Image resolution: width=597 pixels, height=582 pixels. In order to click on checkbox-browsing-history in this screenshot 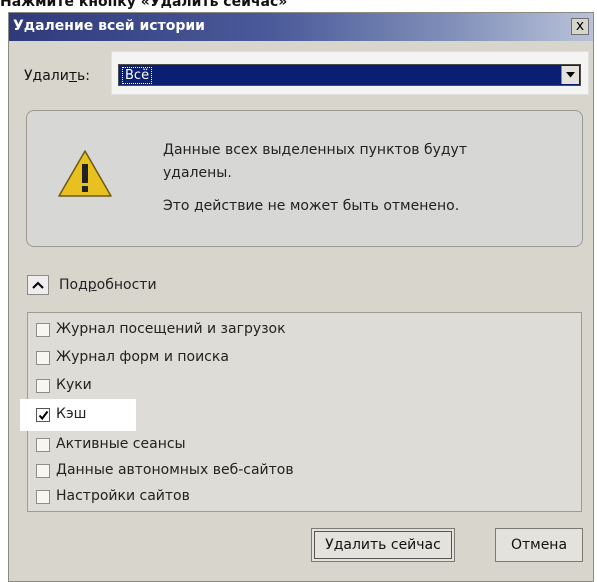, I will do `click(43, 330)`.